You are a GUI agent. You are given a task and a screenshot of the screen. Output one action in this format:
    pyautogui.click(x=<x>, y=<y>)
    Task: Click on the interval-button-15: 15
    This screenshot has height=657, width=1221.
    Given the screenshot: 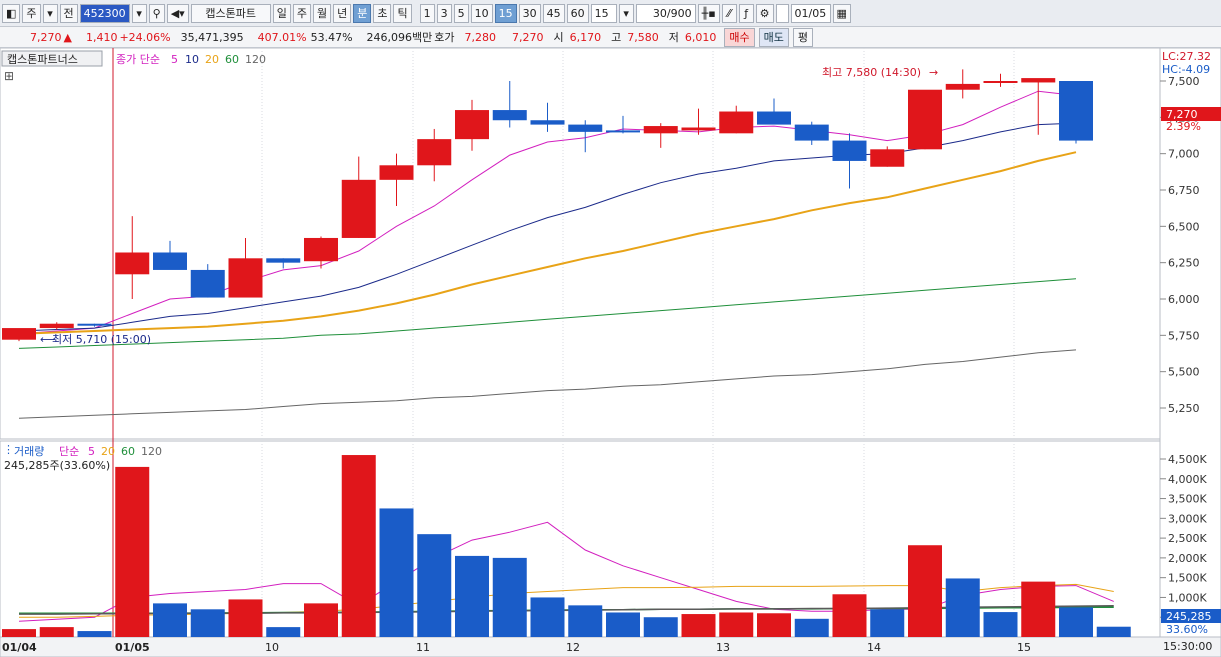 What is the action you would take?
    pyautogui.click(x=505, y=13)
    